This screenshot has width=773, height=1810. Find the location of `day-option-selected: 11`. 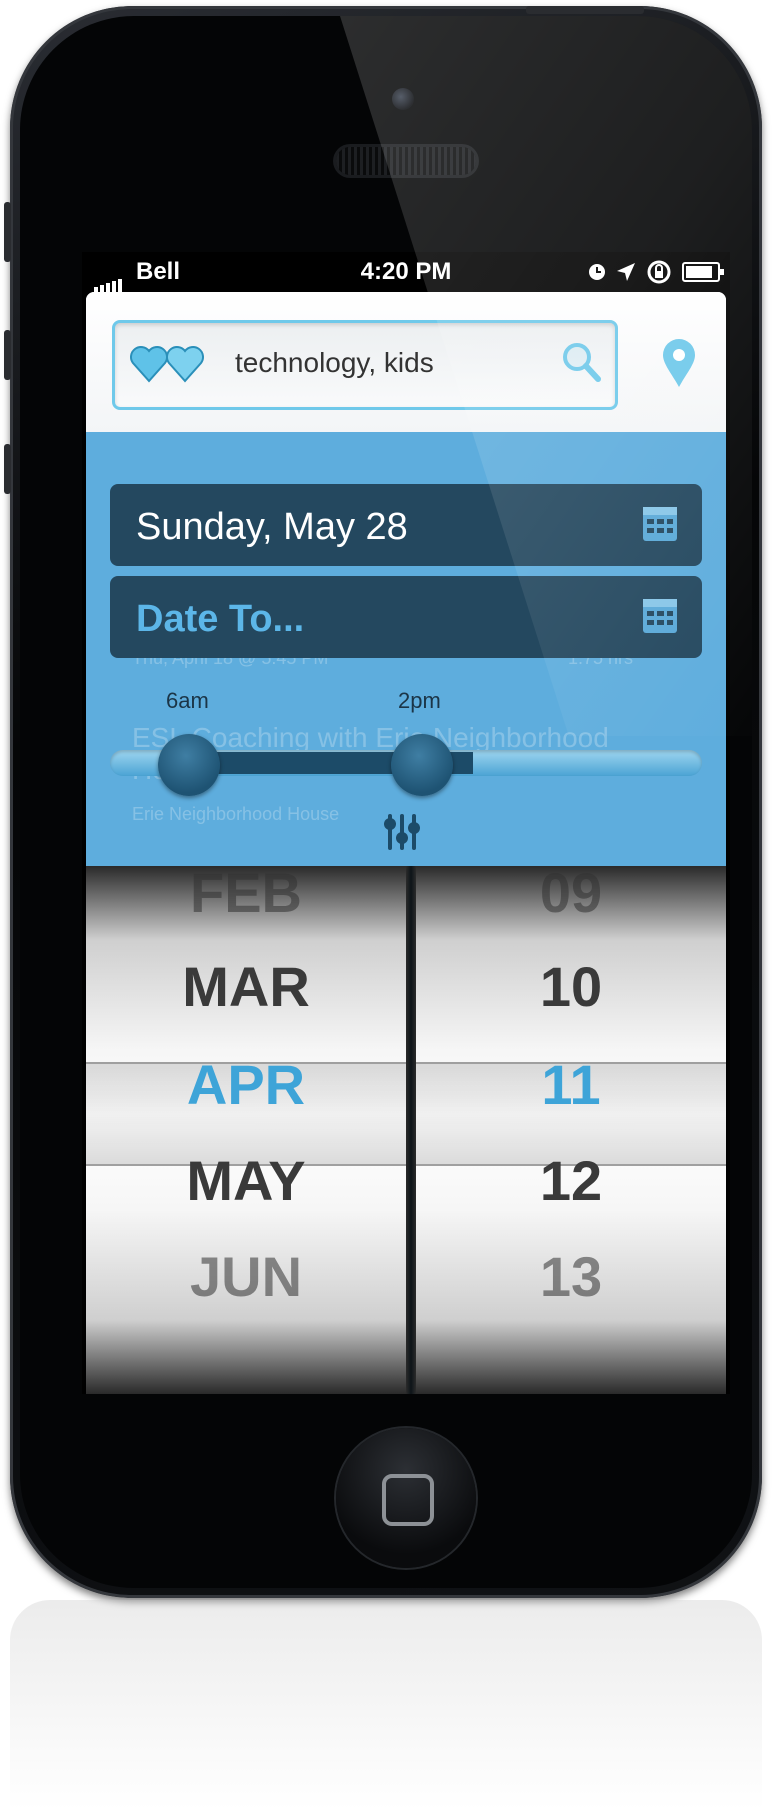

day-option-selected: 11 is located at coordinates (571, 1084).